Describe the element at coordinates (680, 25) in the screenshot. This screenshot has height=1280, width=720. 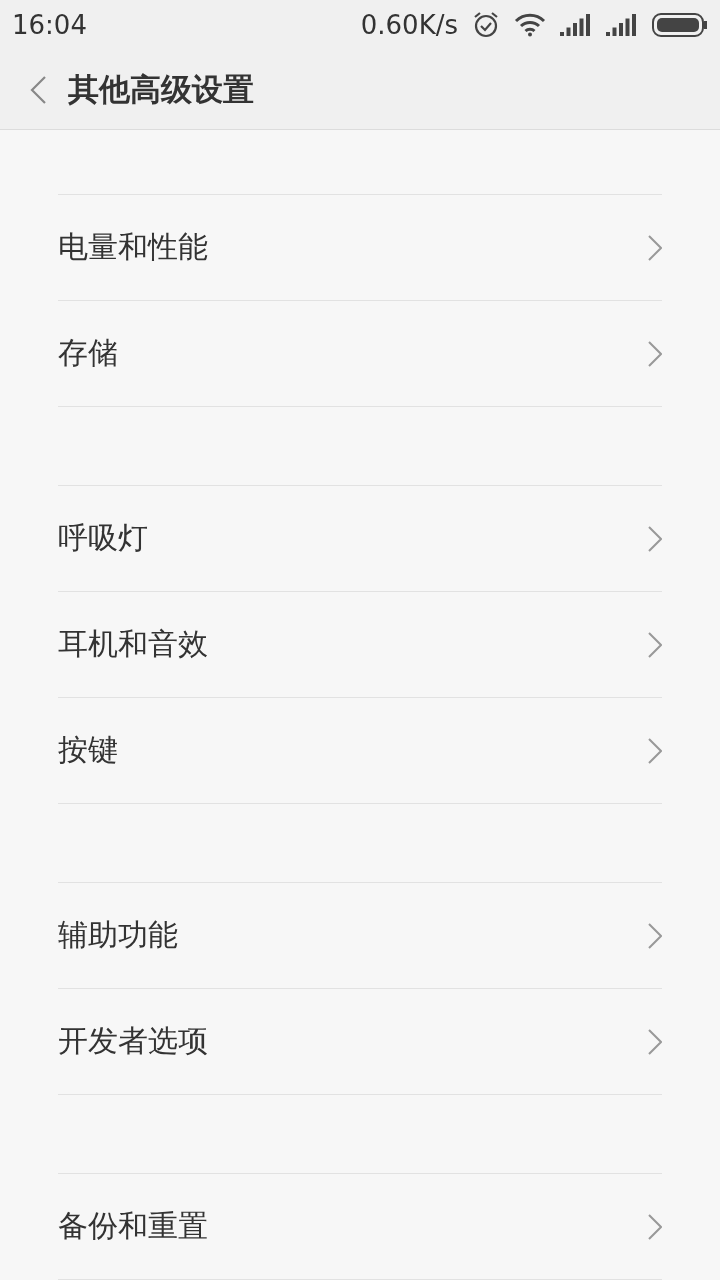
I see `battery-icon` at that location.